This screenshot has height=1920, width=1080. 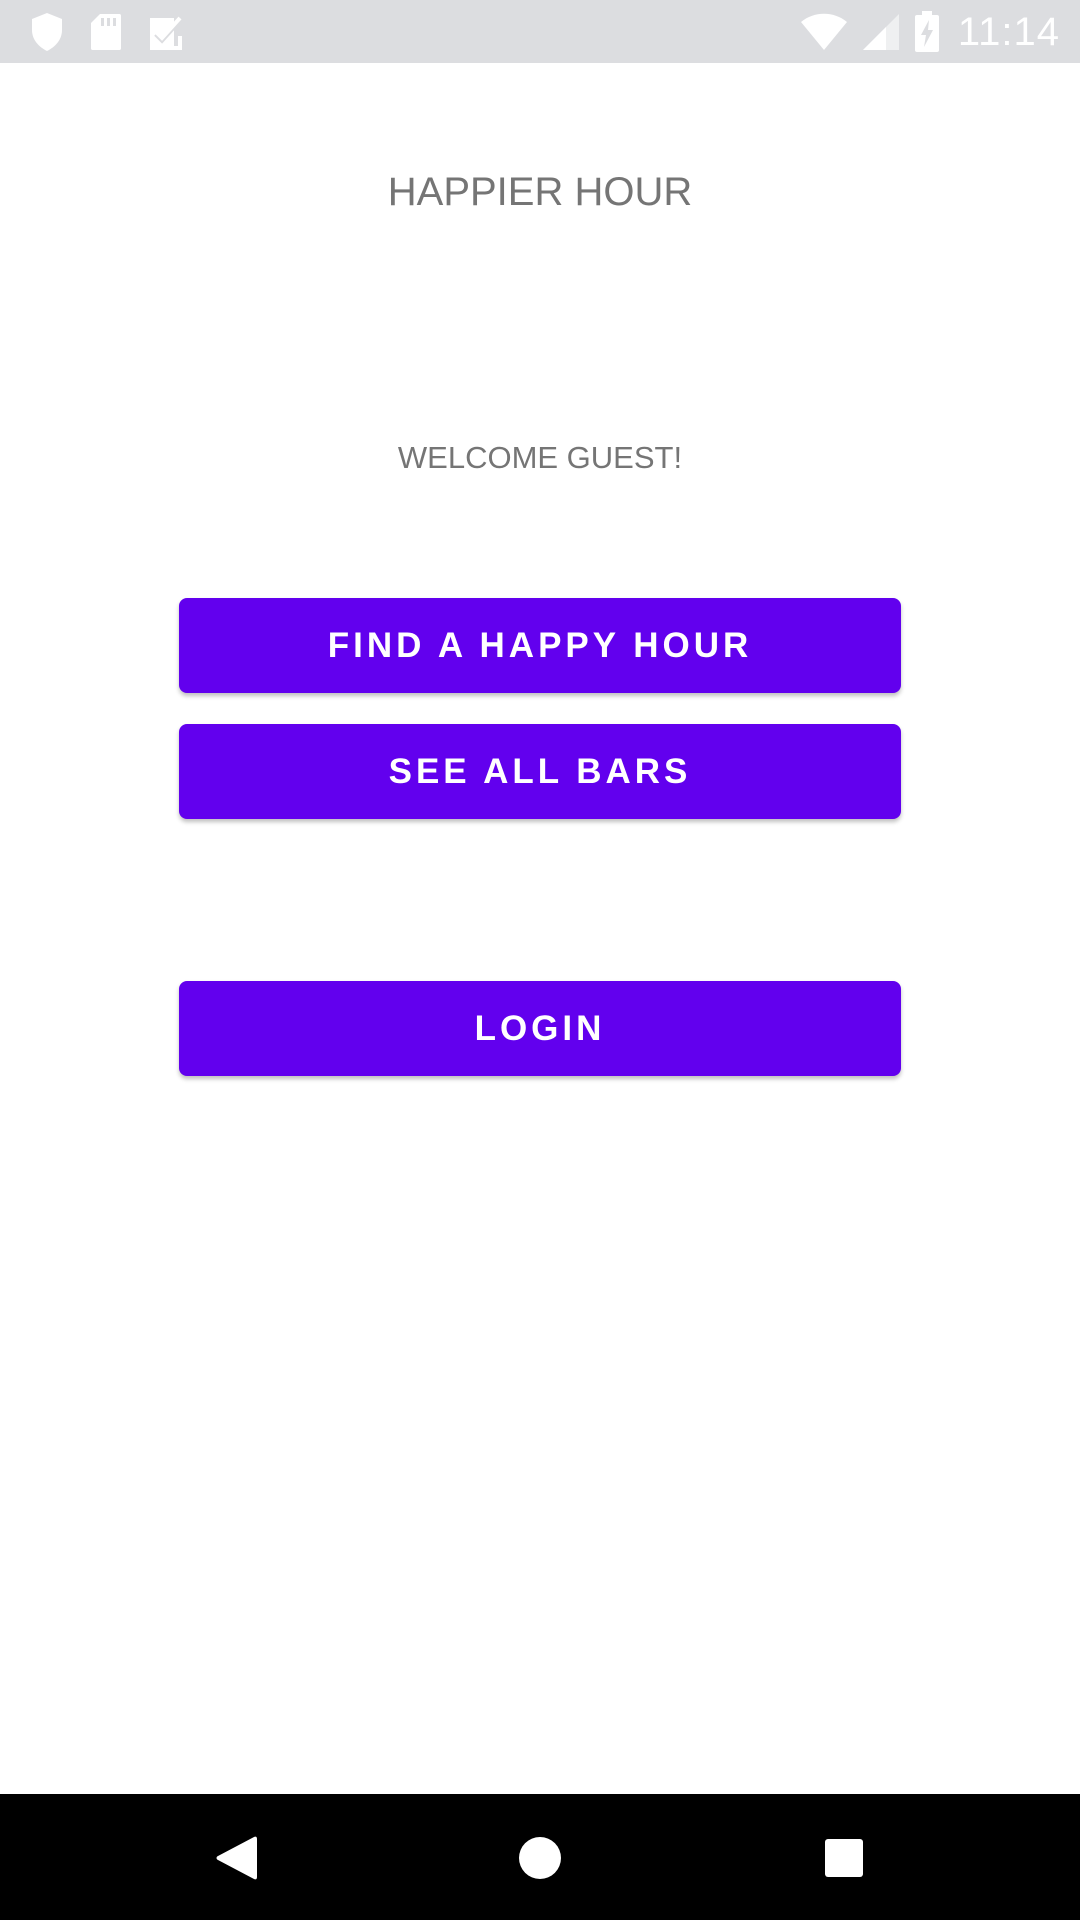 What do you see at coordinates (927, 32) in the screenshot?
I see `battery-charging-icon` at bounding box center [927, 32].